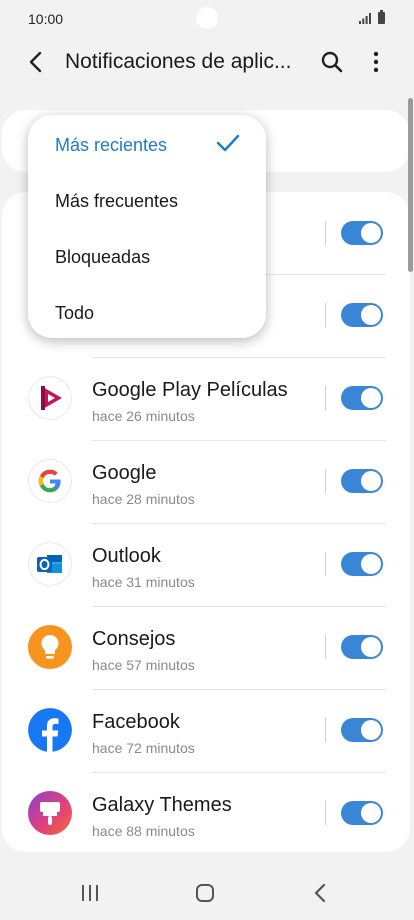  What do you see at coordinates (143, 499) in the screenshot?
I see `app-last-notification-time: hace 28 minutos` at bounding box center [143, 499].